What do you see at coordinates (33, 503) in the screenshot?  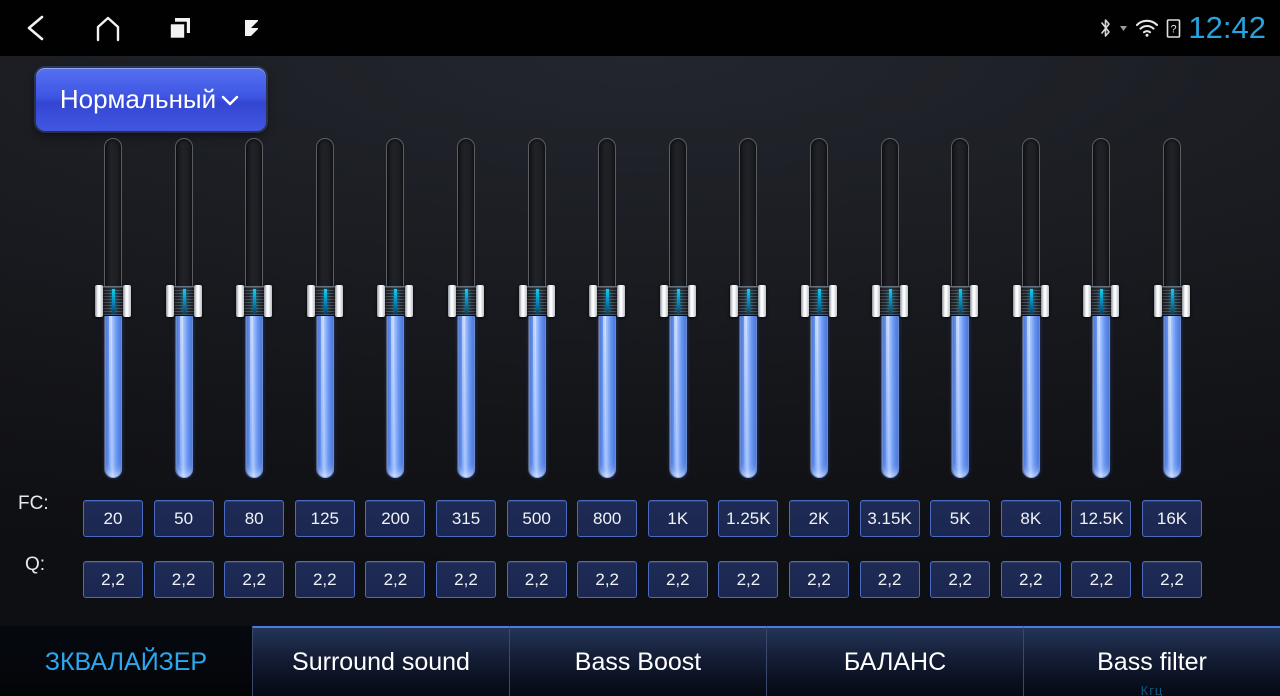 I see `fc-row-label: FC:` at bounding box center [33, 503].